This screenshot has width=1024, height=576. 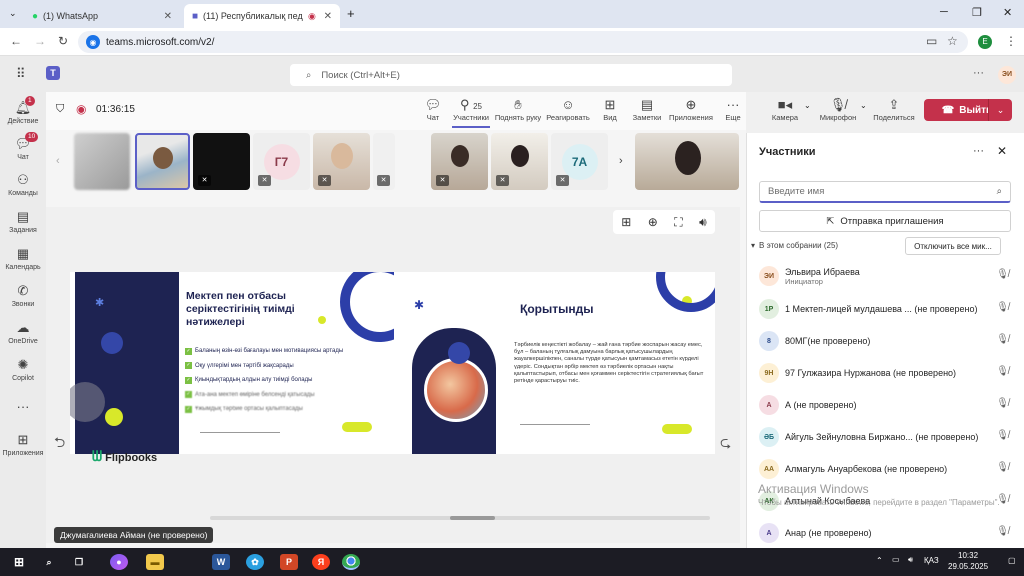 I want to click on notes-button: ▤ Заметки, so click(x=647, y=109).